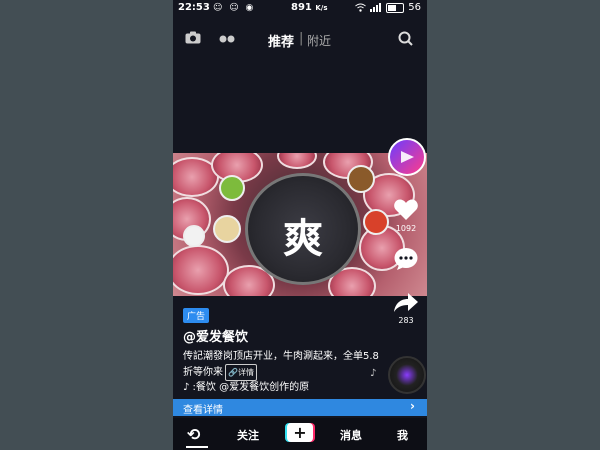 The width and height of the screenshot is (600, 450). I want to click on like-button: 1092, so click(406, 215).